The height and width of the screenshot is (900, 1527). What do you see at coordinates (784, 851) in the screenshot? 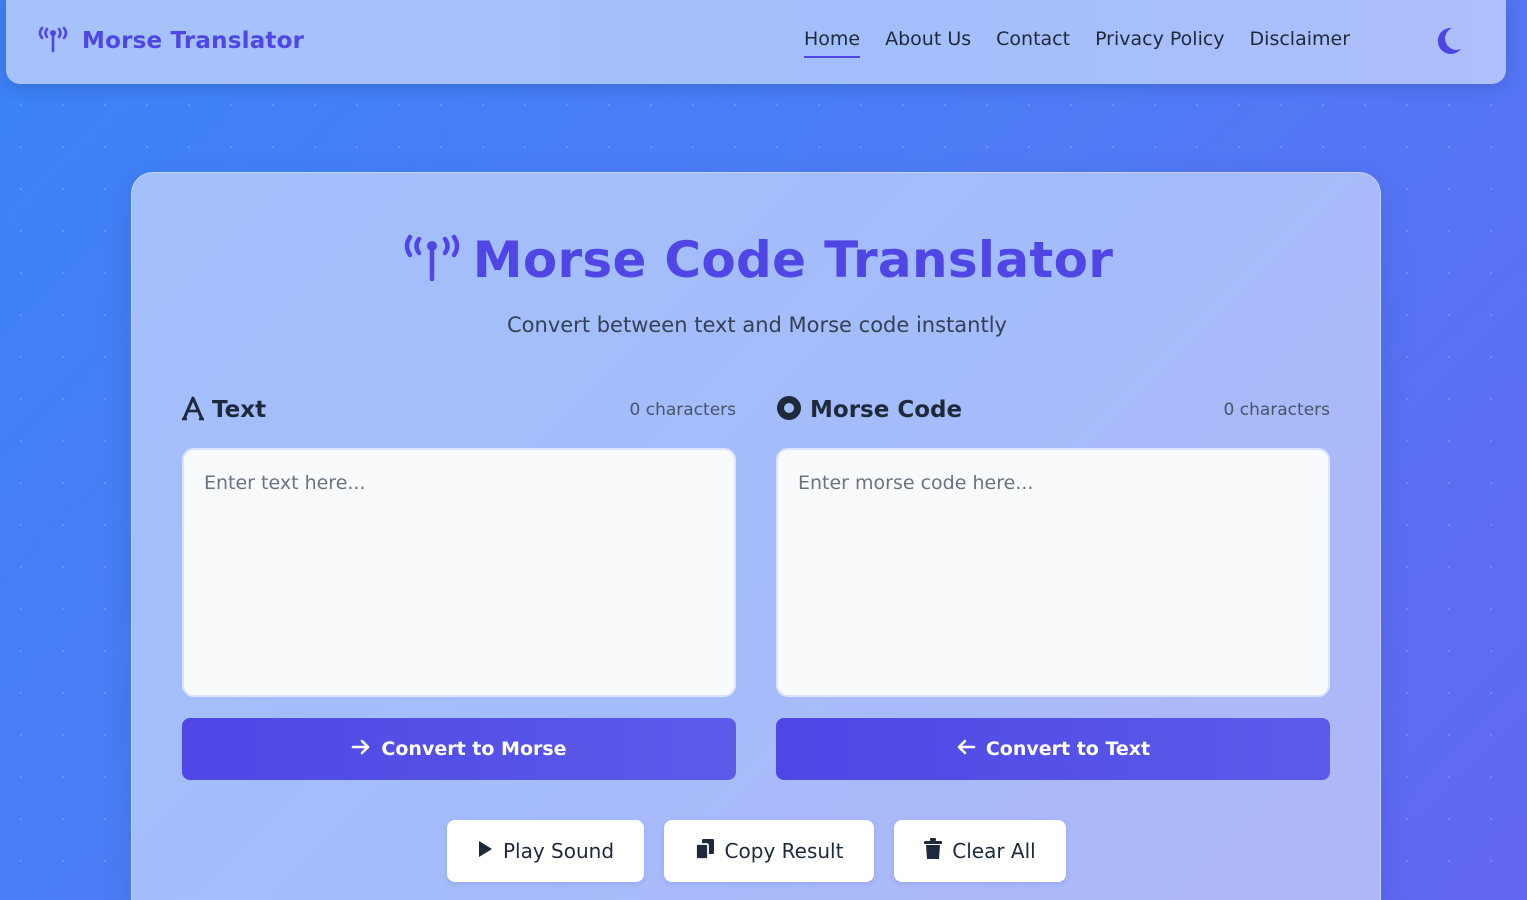
I see `copy-result-label: Copy Result` at bounding box center [784, 851].